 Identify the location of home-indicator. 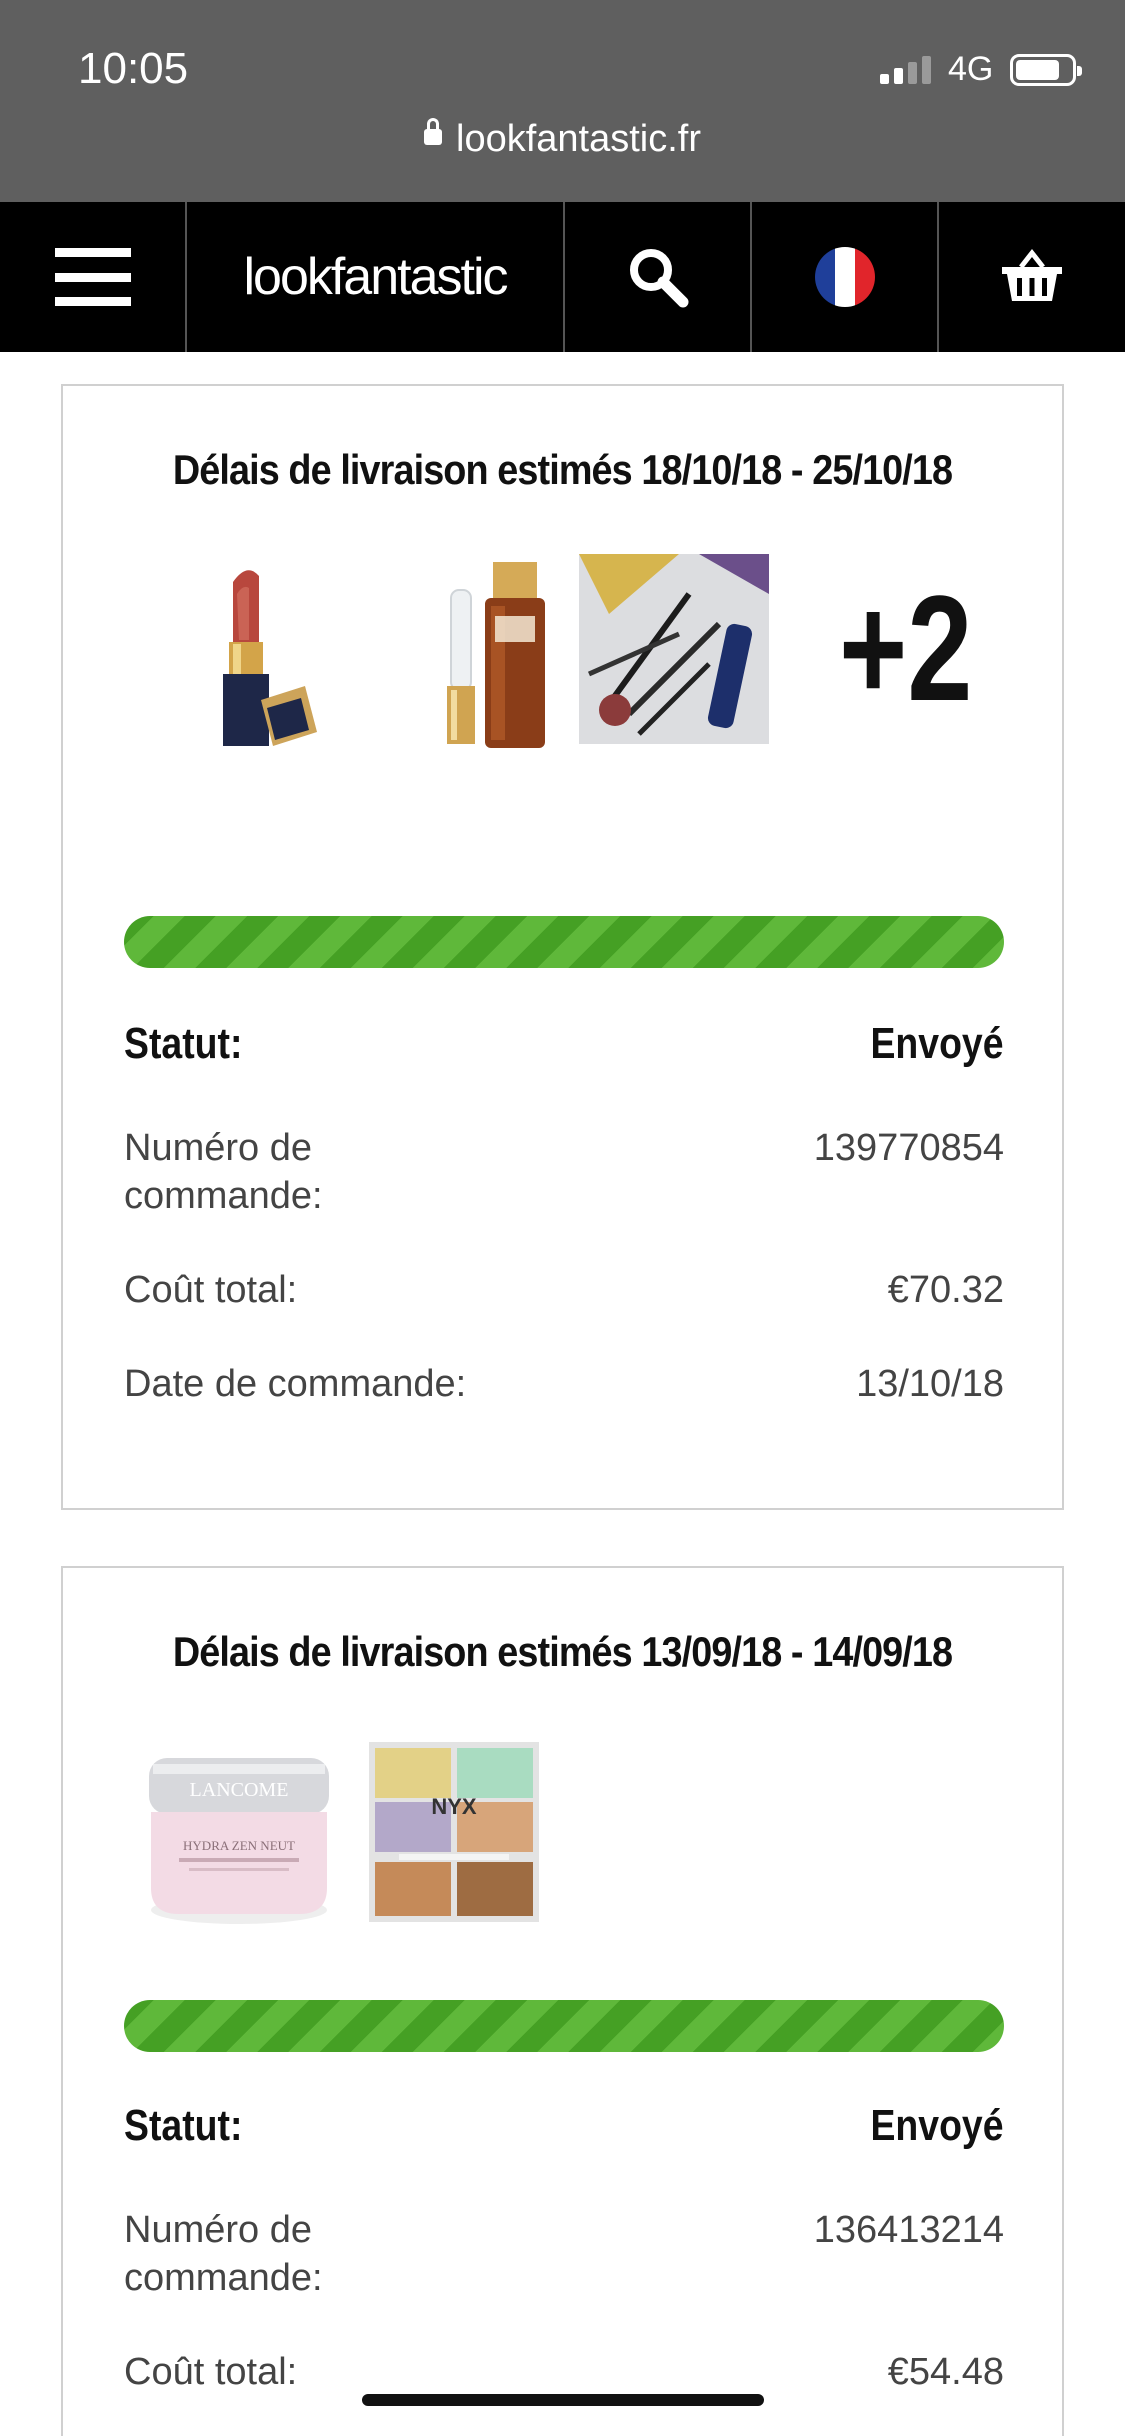
(563, 2400).